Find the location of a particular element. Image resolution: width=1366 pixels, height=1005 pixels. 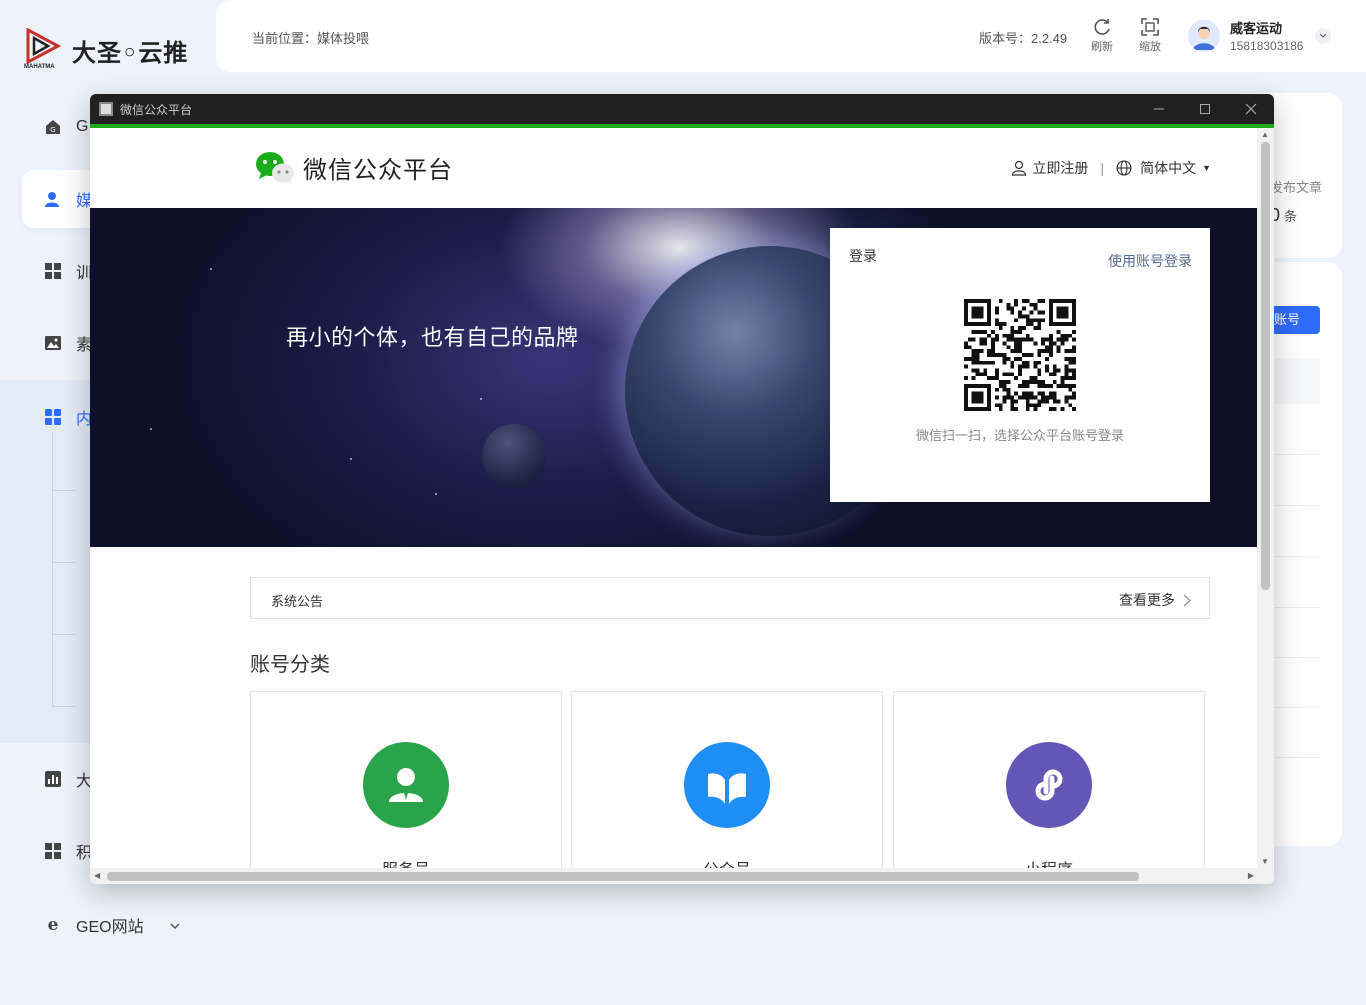

category-card-miniprogram: 小程序 is located at coordinates (1049, 779).